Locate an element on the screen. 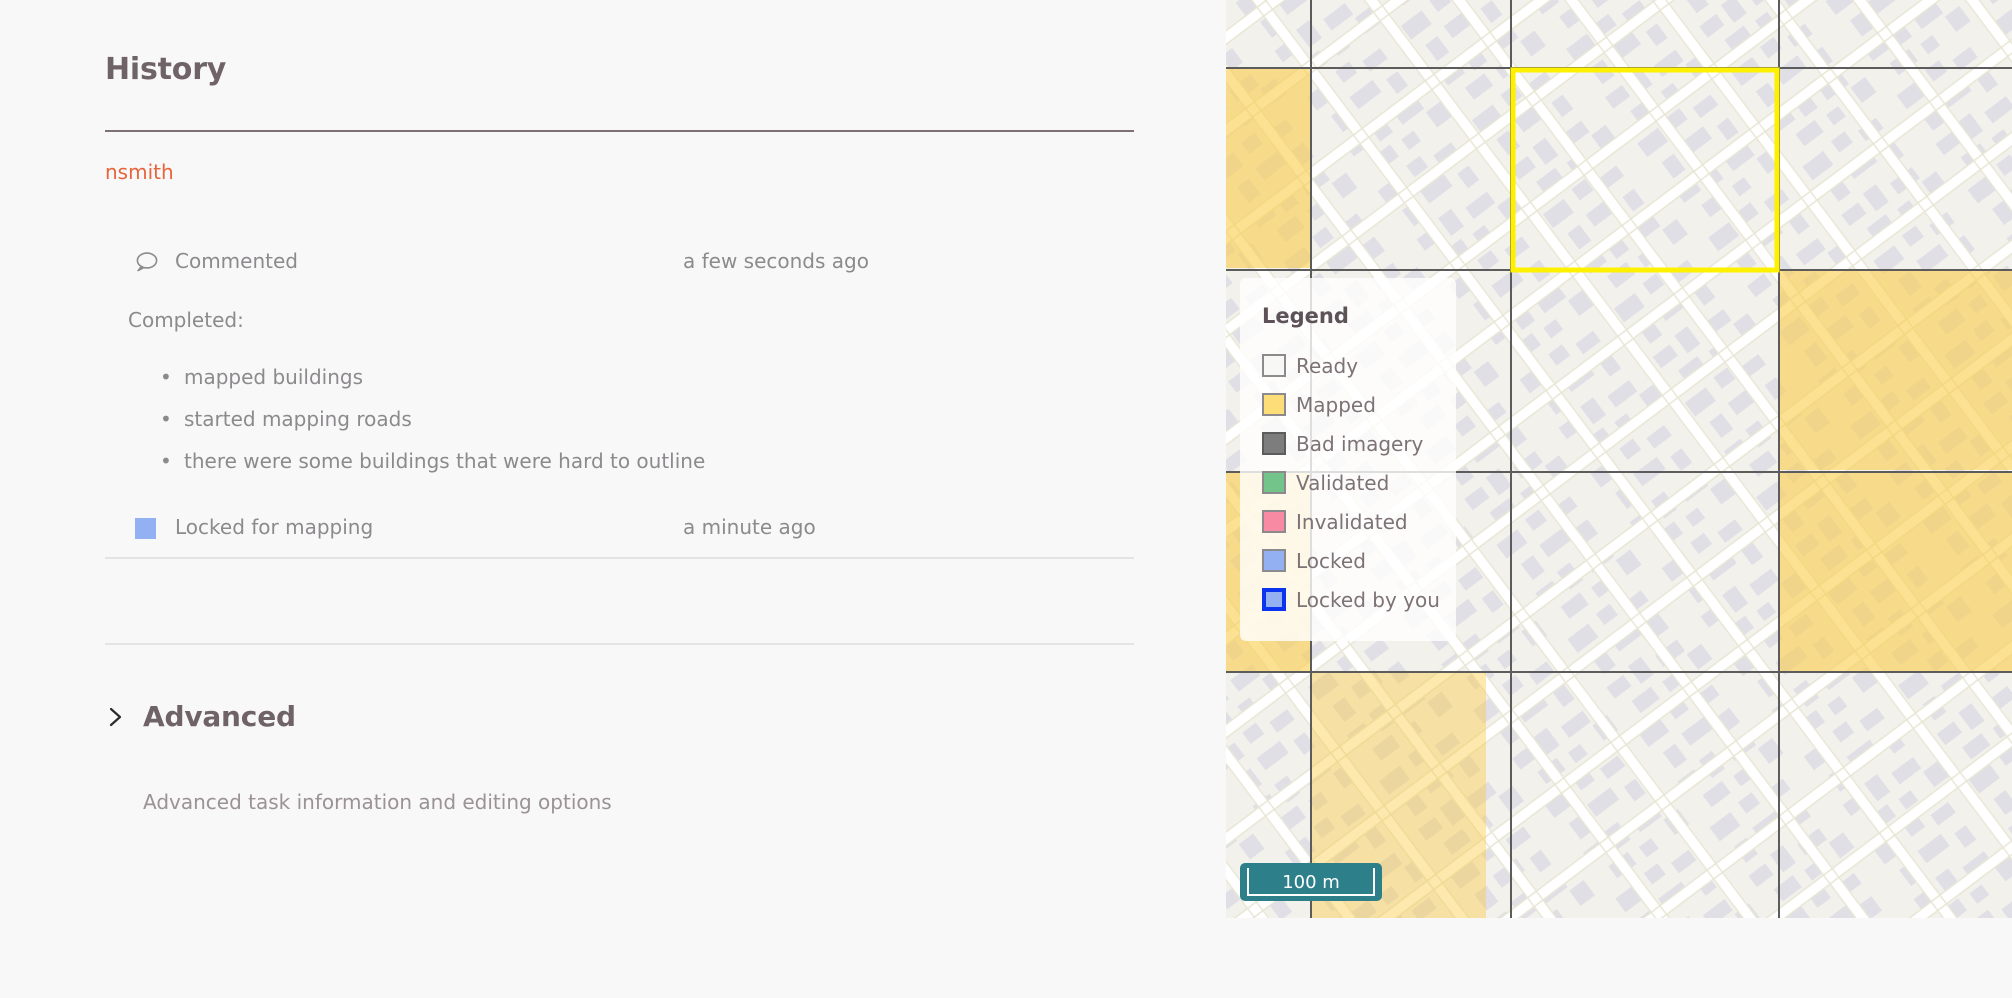 This screenshot has height=998, width=2012. legend-item-bad-imagery: Bad imagery is located at coordinates (1359, 443).